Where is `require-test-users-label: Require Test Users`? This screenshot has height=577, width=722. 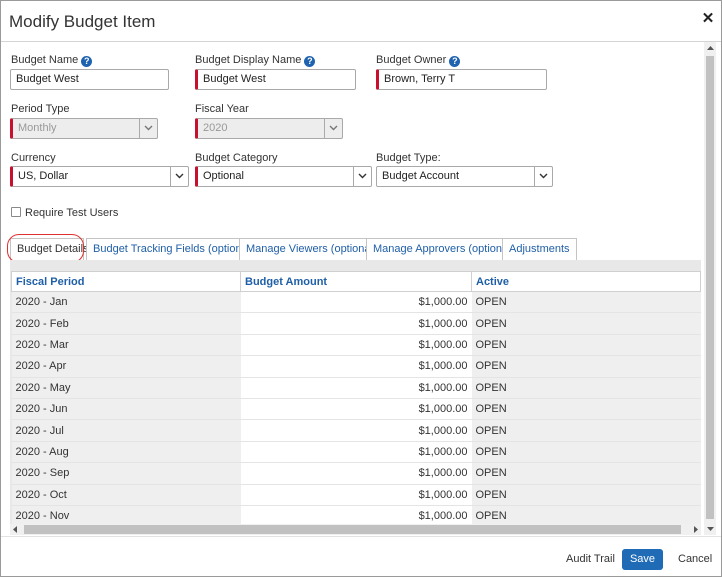
require-test-users-label: Require Test Users is located at coordinates (72, 213).